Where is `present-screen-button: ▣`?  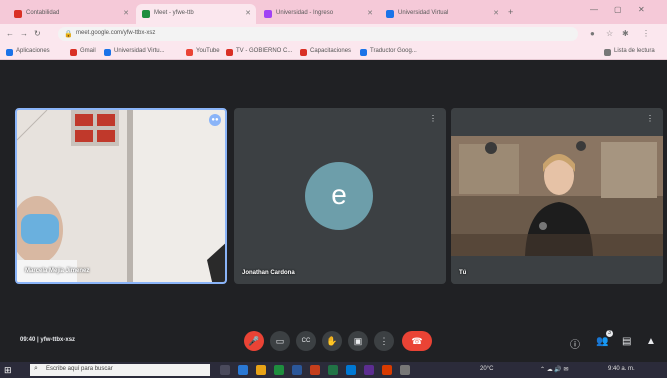 present-screen-button: ▣ is located at coordinates (358, 341).